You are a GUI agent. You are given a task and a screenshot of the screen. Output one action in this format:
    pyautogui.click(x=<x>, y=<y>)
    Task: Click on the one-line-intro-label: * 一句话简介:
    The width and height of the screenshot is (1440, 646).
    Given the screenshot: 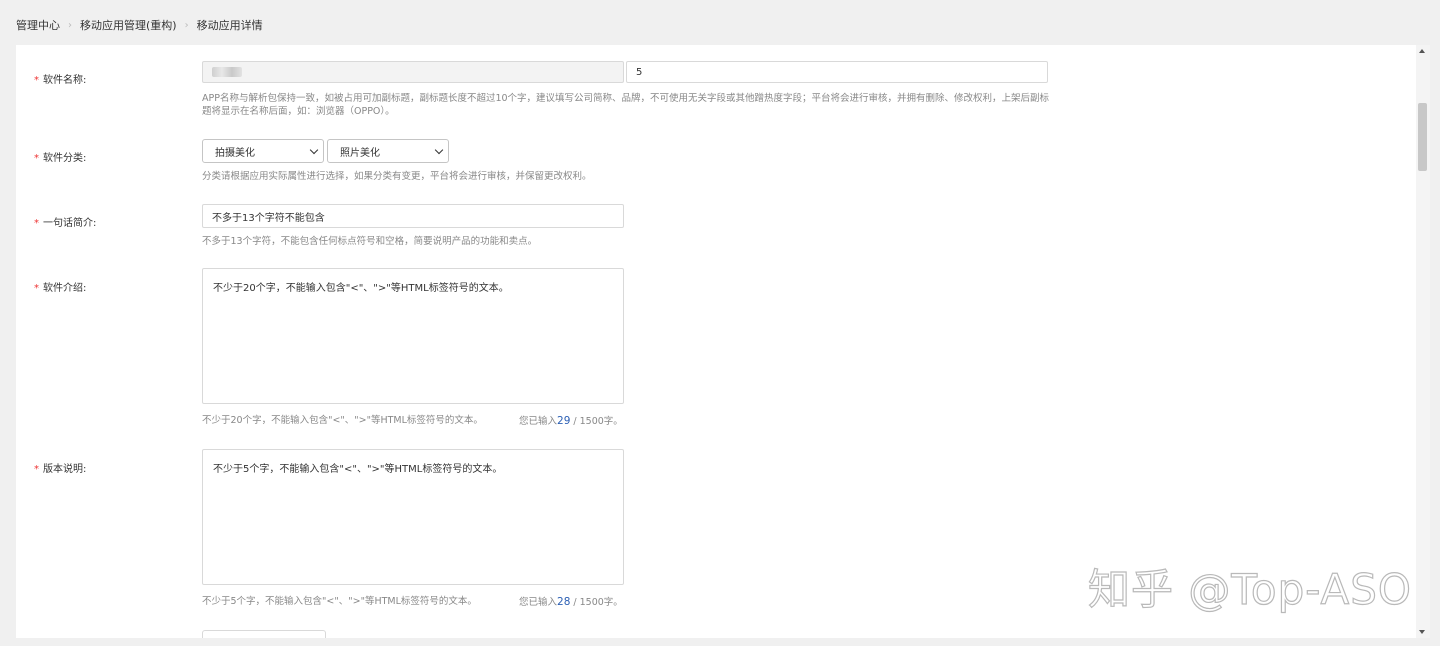 What is the action you would take?
    pyautogui.click(x=65, y=223)
    